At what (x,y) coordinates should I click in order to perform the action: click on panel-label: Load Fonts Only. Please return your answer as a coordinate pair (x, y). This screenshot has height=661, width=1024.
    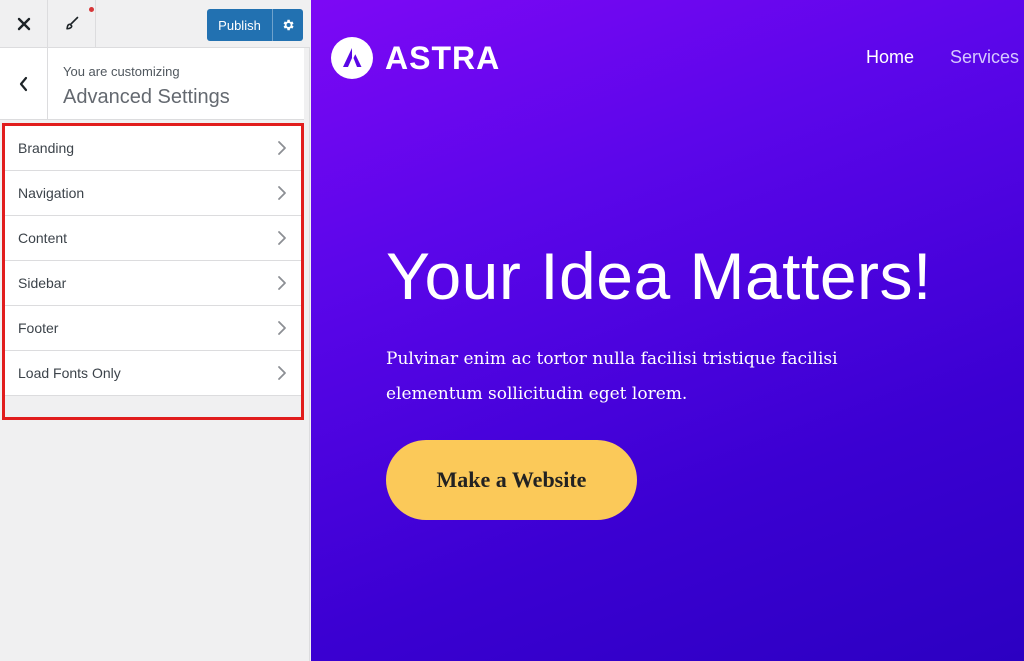
    Looking at the image, I should click on (69, 373).